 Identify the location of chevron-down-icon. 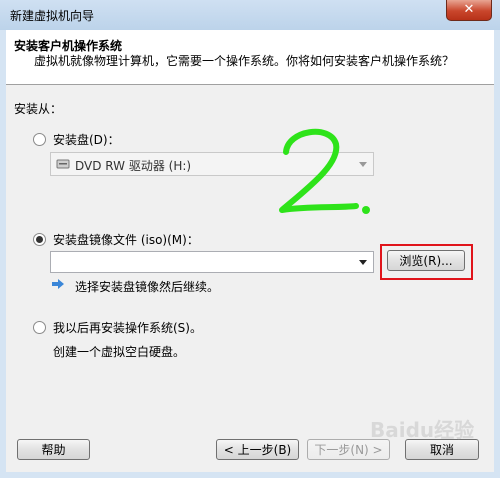
(363, 262).